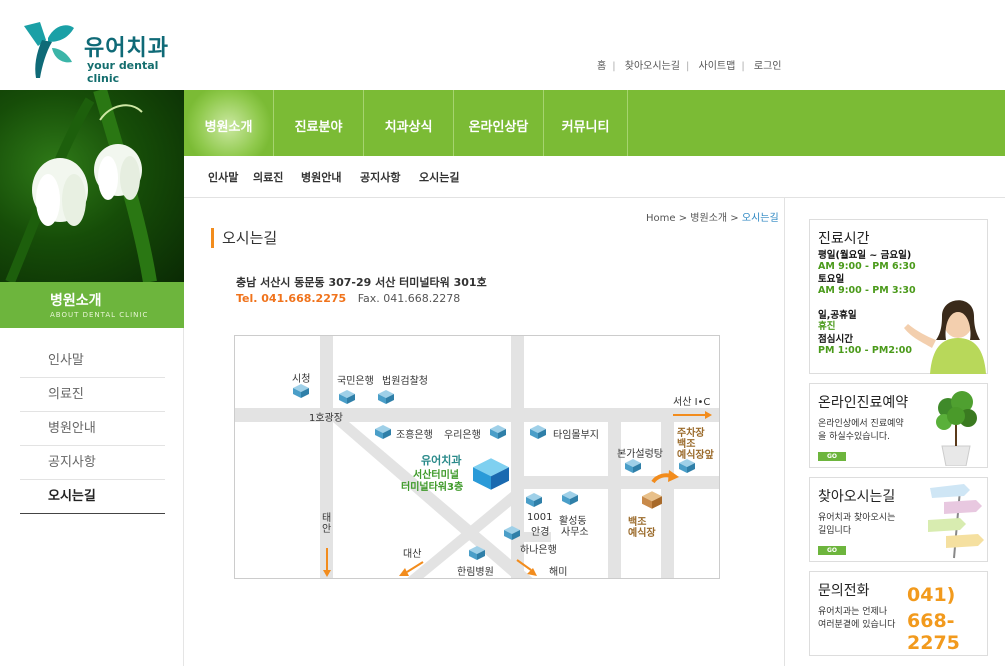 The width and height of the screenshot is (1005, 666). What do you see at coordinates (92, 305) in the screenshot?
I see `side-title: 병원소개 ABOUT DENTAL CLINIC` at bounding box center [92, 305].